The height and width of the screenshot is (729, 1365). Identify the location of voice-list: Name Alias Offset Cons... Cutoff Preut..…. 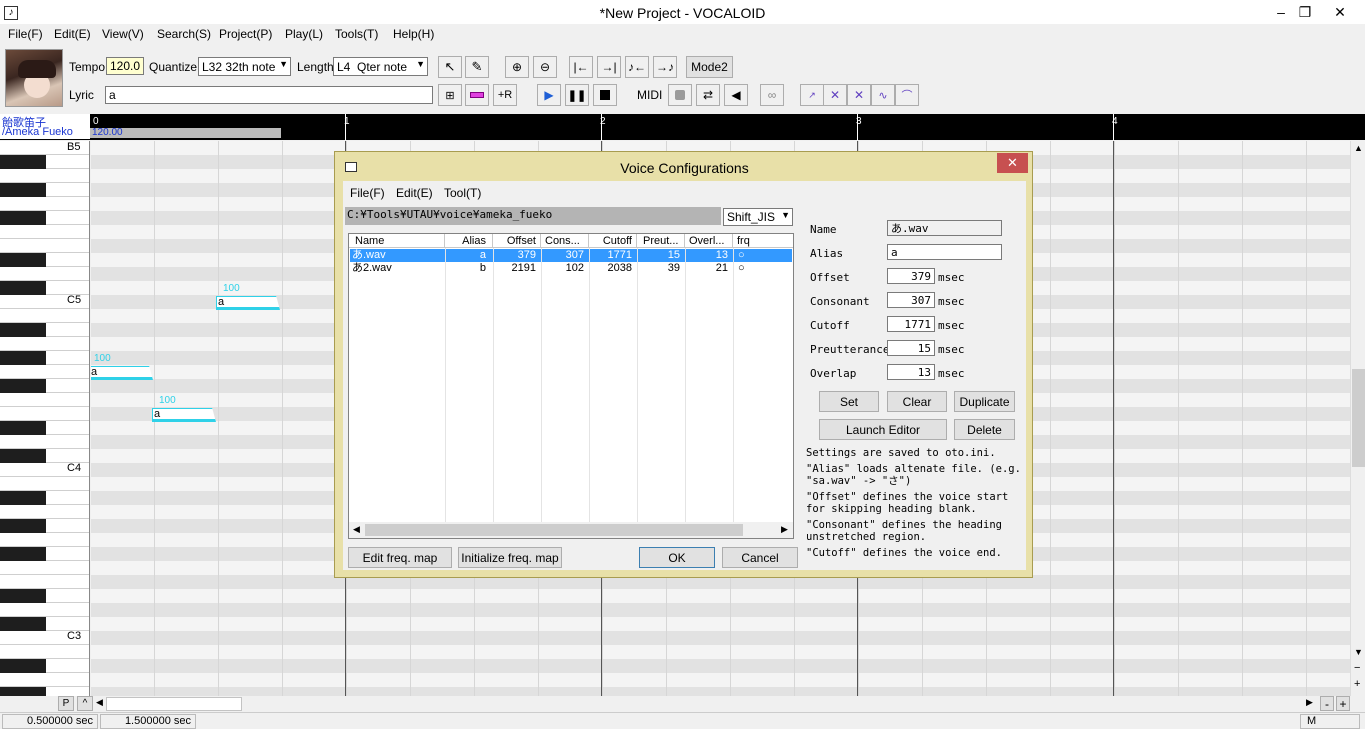
(571, 386).